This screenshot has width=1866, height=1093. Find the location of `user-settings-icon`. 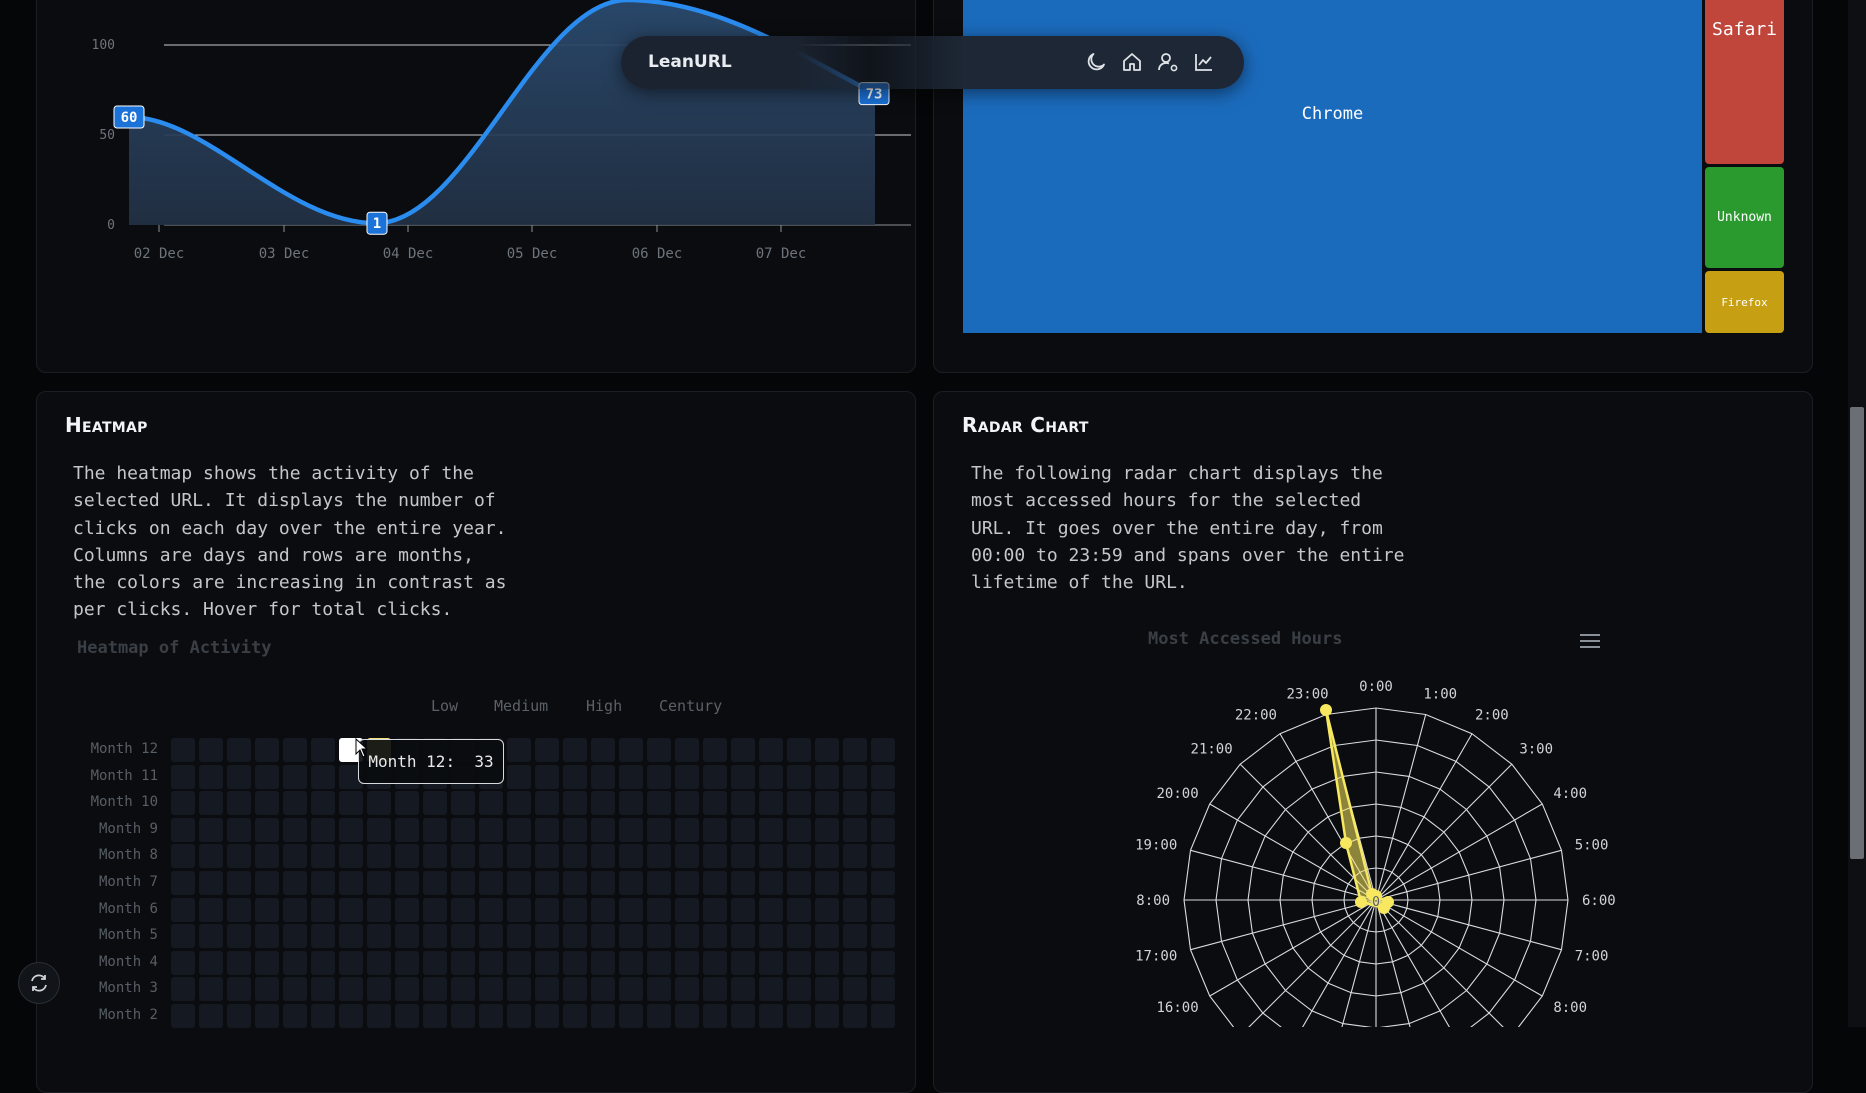

user-settings-icon is located at coordinates (1168, 62).